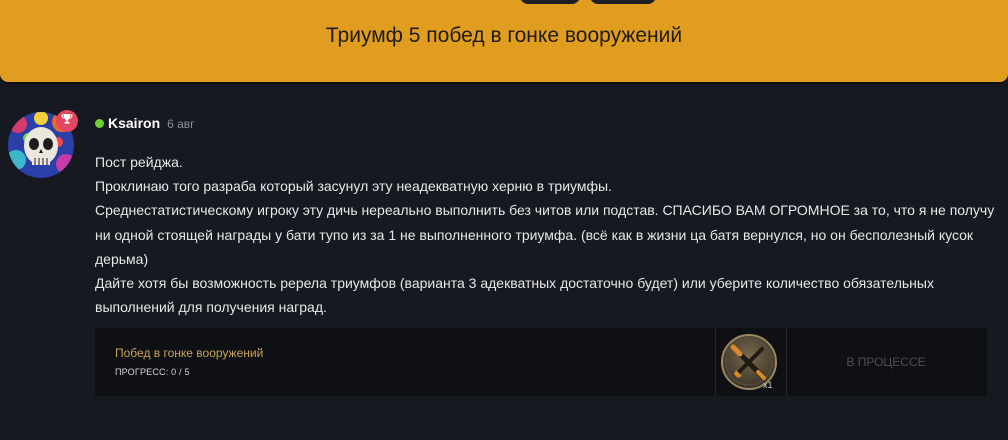 This screenshot has width=1008, height=440. What do you see at coordinates (134, 123) in the screenshot?
I see `author-name: Ksairon` at bounding box center [134, 123].